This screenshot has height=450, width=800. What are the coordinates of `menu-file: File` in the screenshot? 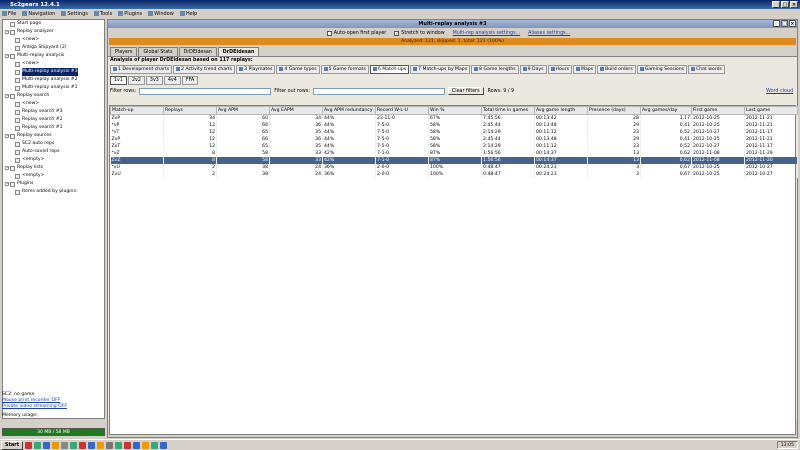 It's located at (9, 14).